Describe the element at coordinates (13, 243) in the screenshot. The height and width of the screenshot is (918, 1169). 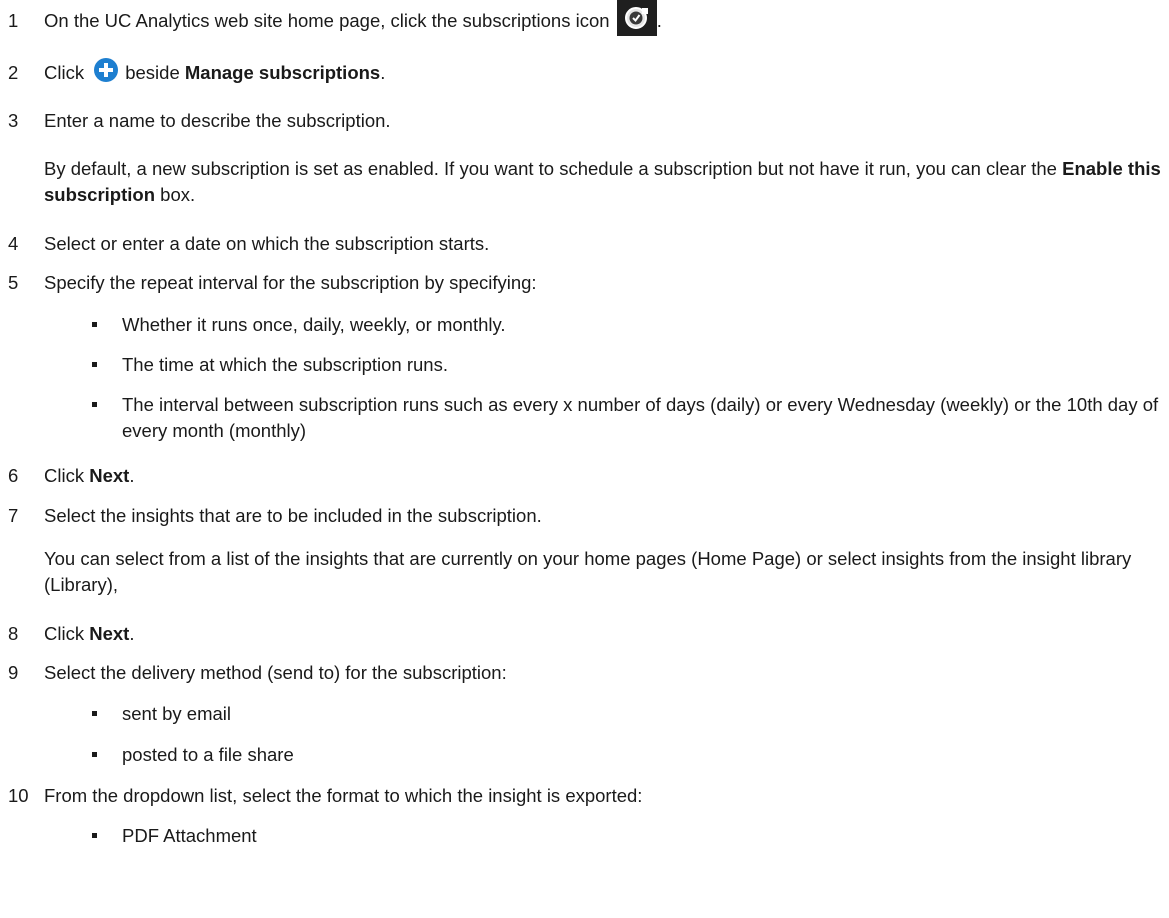
I see `step-number: 4` at that location.